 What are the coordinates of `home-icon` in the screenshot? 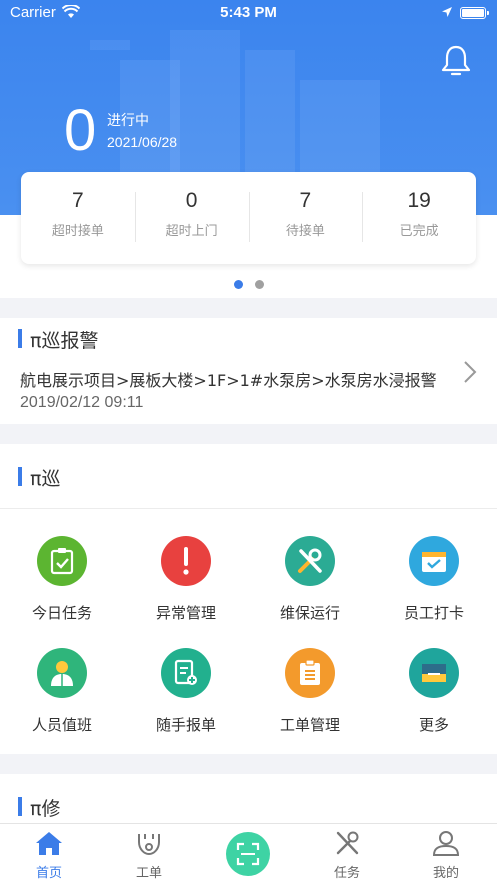 It's located at (49, 843).